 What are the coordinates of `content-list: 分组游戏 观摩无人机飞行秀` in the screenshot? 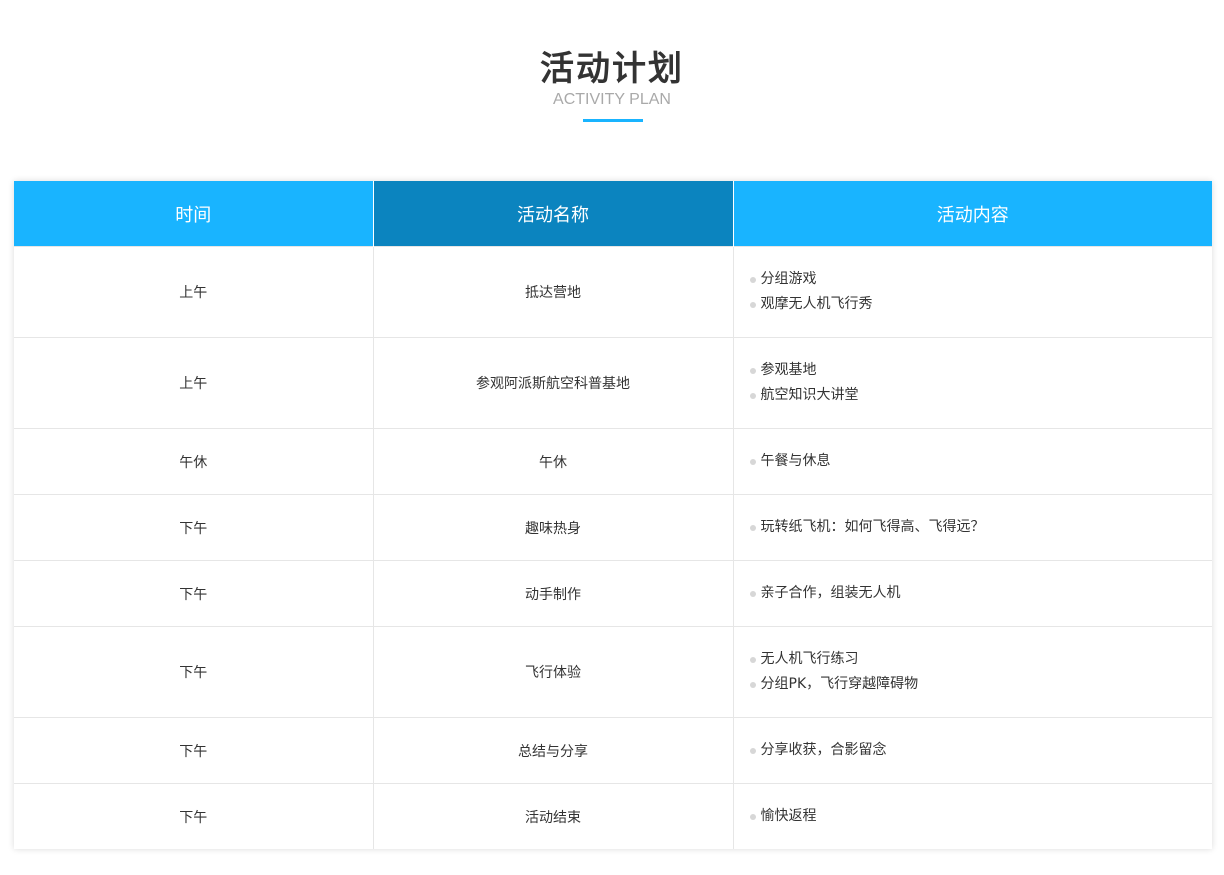 It's located at (981, 292).